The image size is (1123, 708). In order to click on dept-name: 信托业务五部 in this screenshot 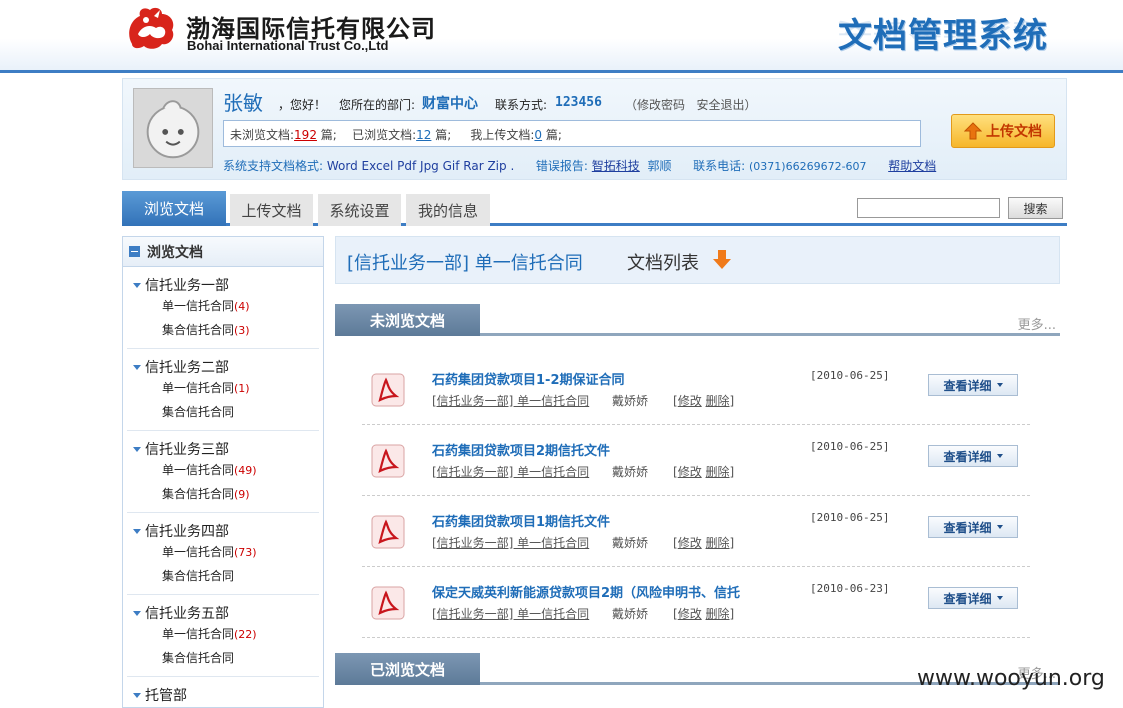, I will do `click(223, 613)`.